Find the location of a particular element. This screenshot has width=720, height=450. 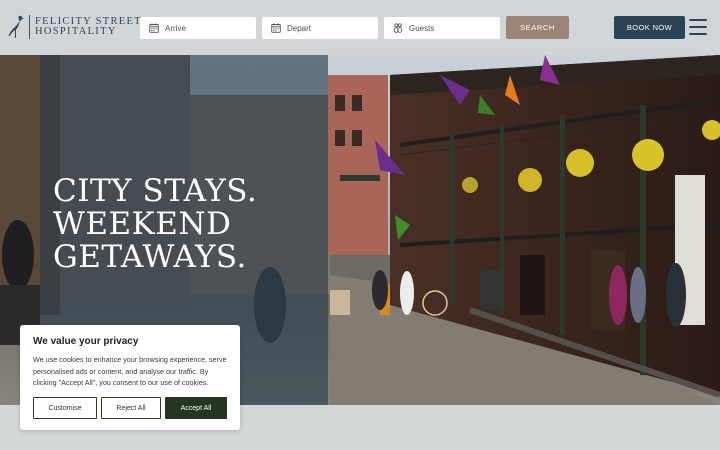

reject-all-button: Reject All is located at coordinates (131, 408).